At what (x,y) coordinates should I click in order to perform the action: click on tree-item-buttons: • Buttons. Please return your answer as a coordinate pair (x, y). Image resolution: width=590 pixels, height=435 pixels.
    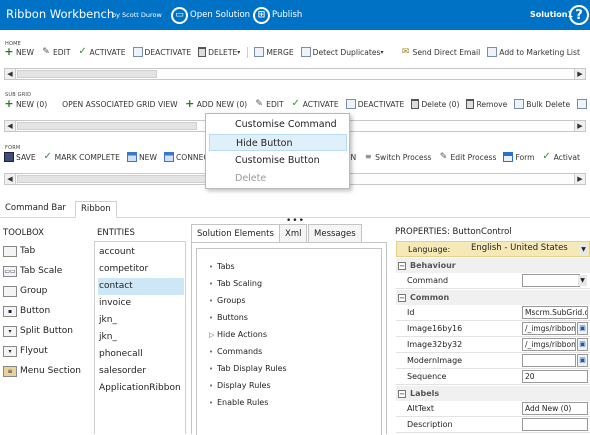
    Looking at the image, I should click on (228, 318).